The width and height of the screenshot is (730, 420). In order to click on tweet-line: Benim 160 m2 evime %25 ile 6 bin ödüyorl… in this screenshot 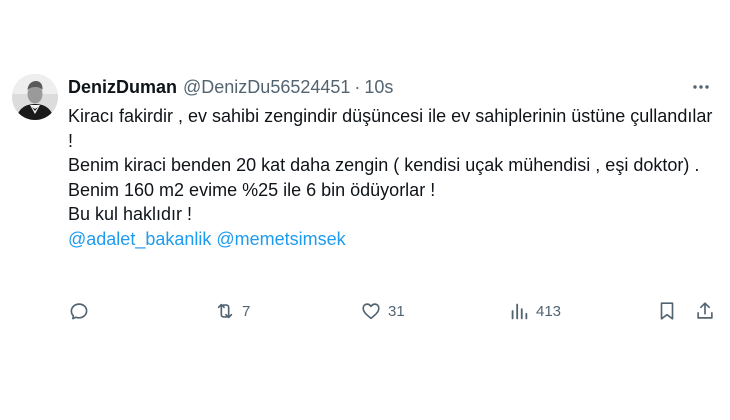, I will do `click(252, 189)`.